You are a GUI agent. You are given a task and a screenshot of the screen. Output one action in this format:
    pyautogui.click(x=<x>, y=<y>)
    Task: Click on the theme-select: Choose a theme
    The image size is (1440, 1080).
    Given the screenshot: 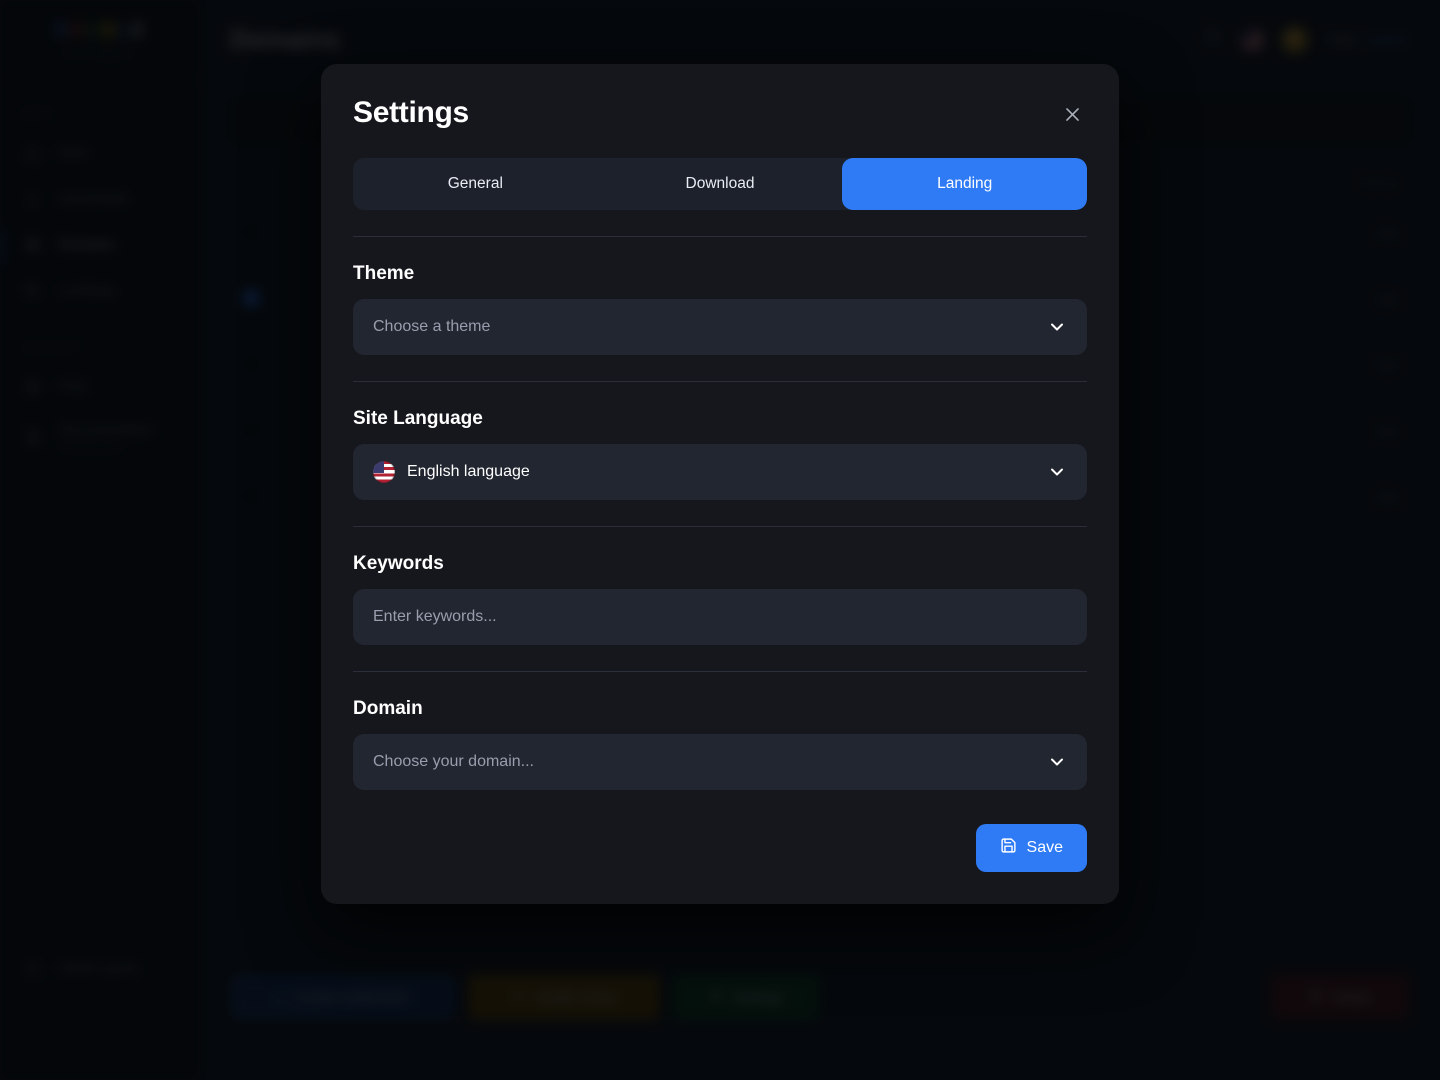 What is the action you would take?
    pyautogui.click(x=720, y=327)
    